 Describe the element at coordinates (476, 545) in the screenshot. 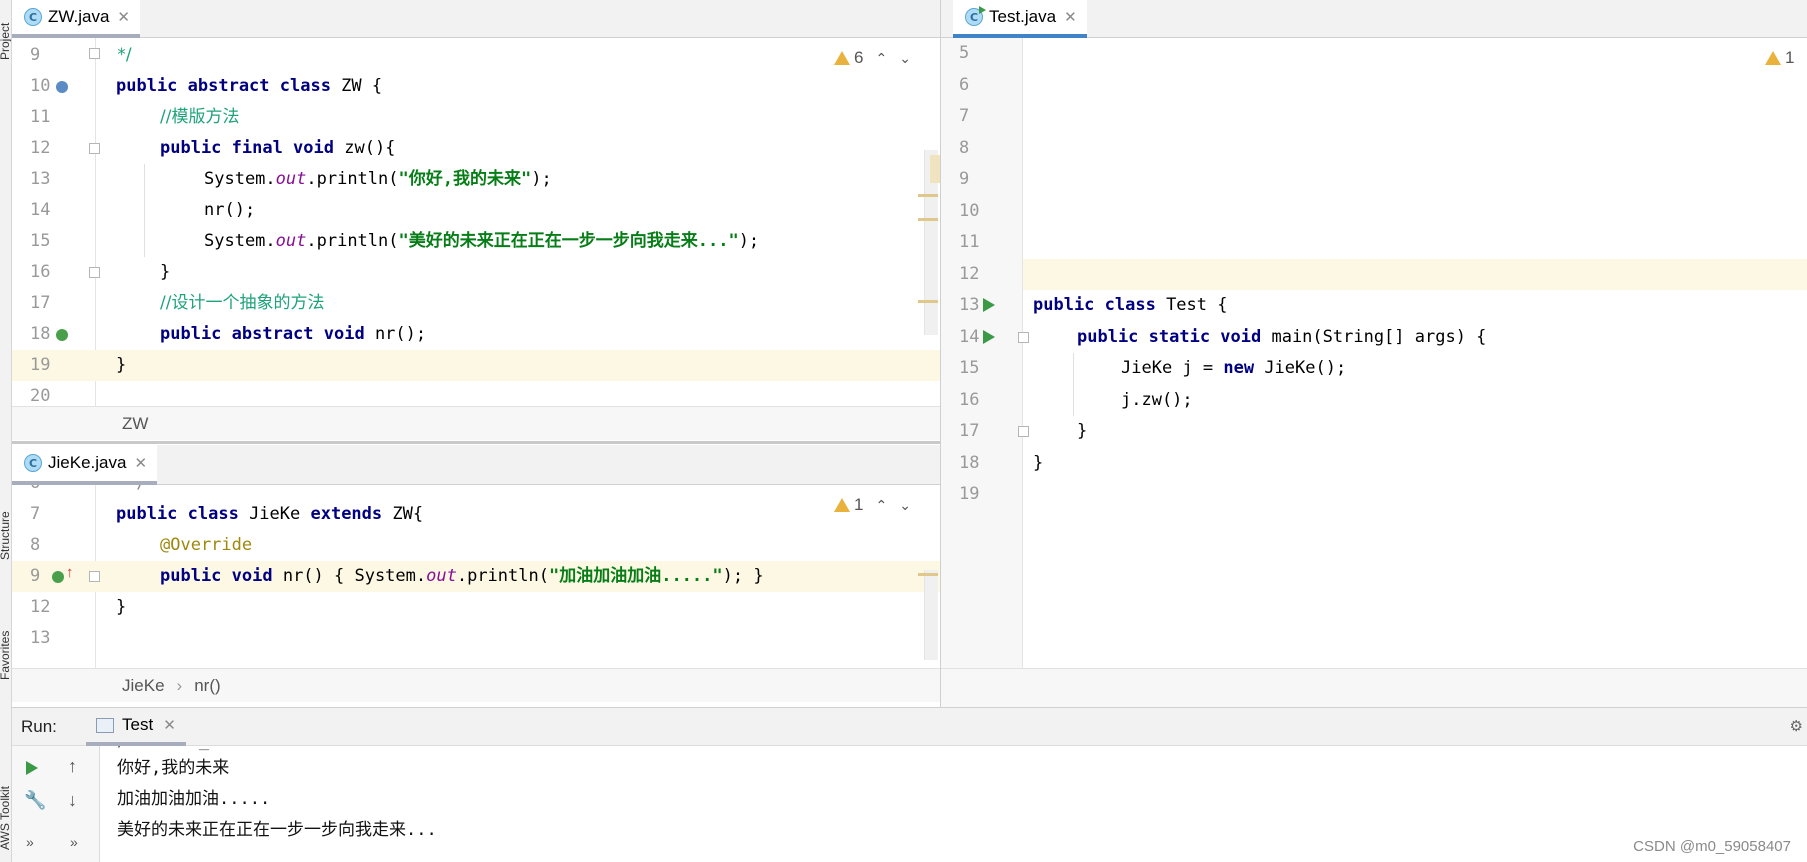

I see `code-line: 8 @Override` at that location.